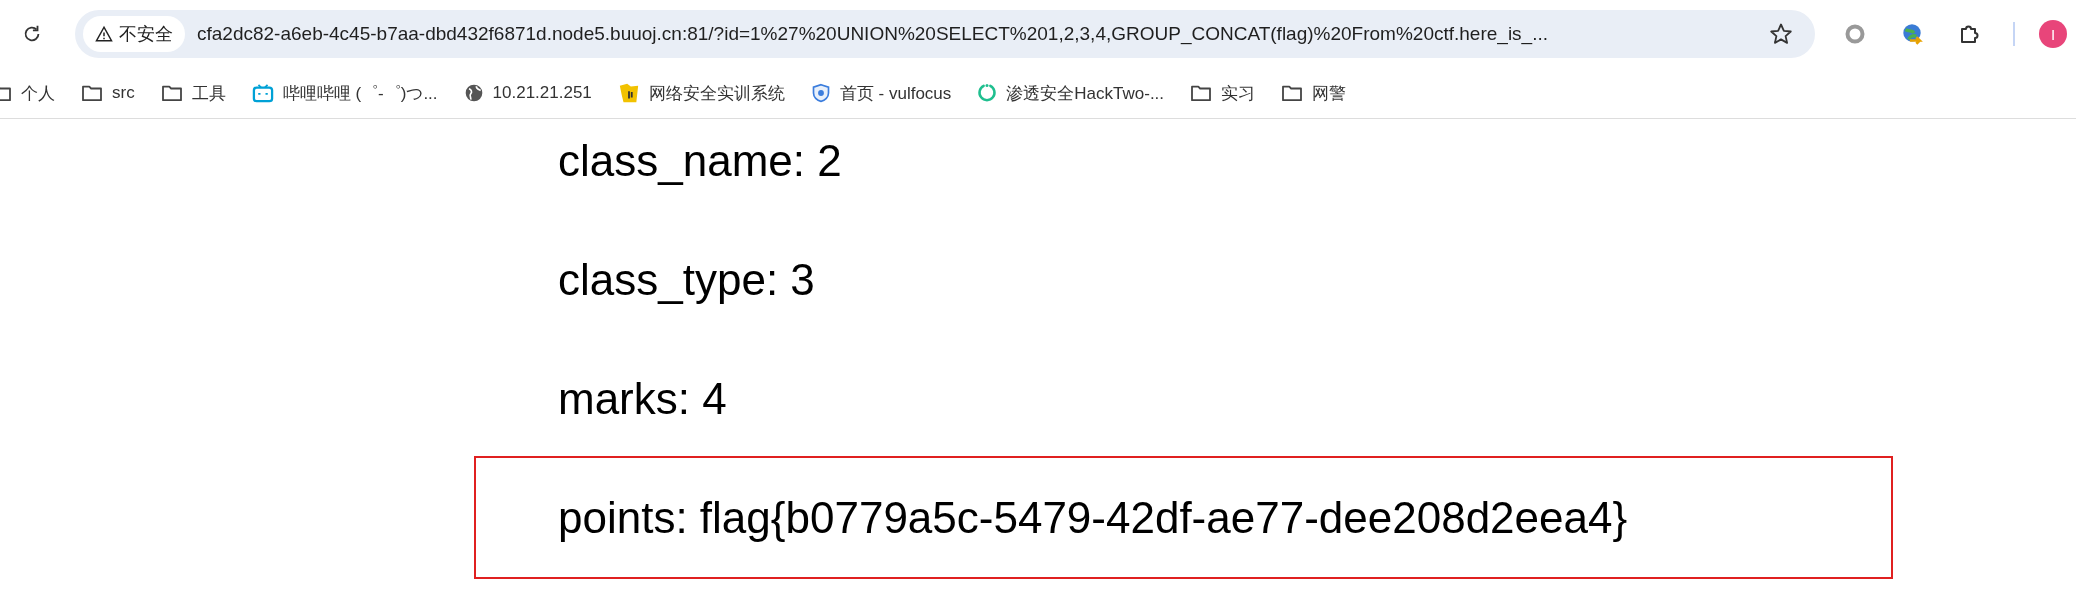 Image resolution: width=2076 pixels, height=615 pixels. What do you see at coordinates (1781, 34) in the screenshot?
I see `star-icon` at bounding box center [1781, 34].